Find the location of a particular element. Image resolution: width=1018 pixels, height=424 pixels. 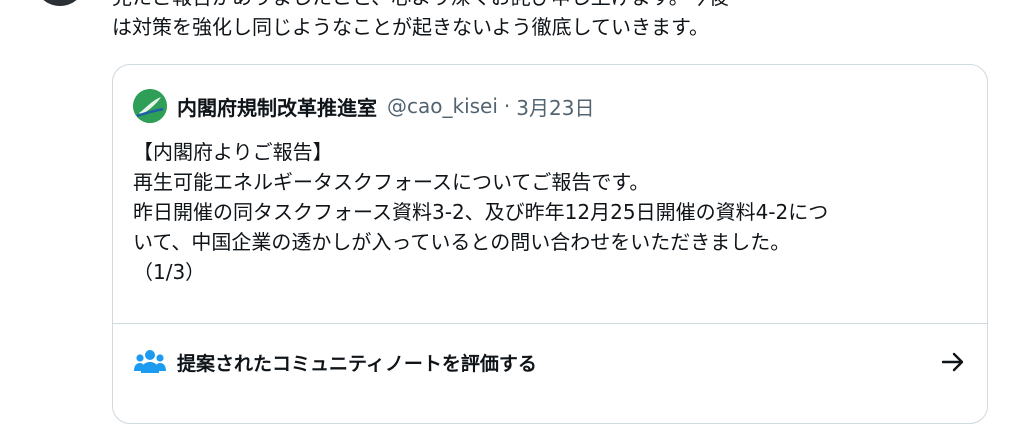

quoted-line: 【内閣府よりご報告】 is located at coordinates (233, 152).